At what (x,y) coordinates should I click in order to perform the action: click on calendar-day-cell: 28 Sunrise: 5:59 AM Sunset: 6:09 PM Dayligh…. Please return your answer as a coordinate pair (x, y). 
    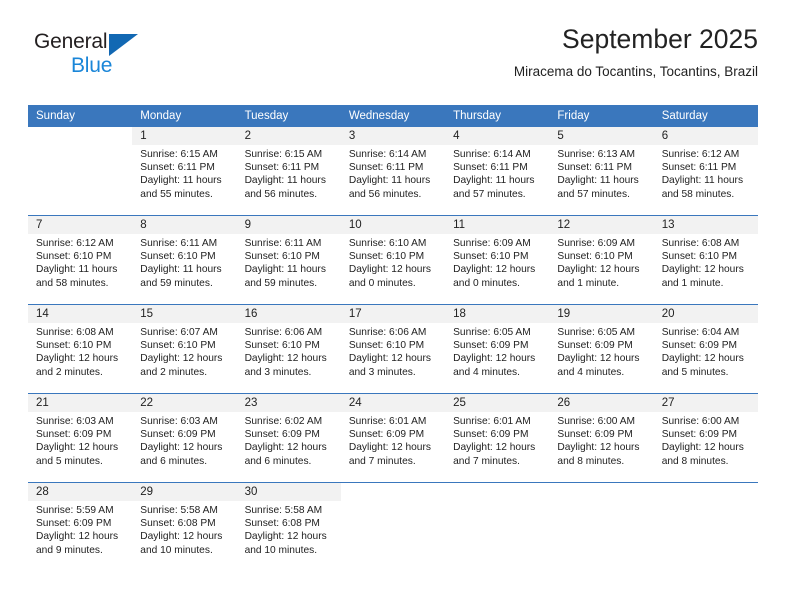
    Looking at the image, I should click on (80, 526).